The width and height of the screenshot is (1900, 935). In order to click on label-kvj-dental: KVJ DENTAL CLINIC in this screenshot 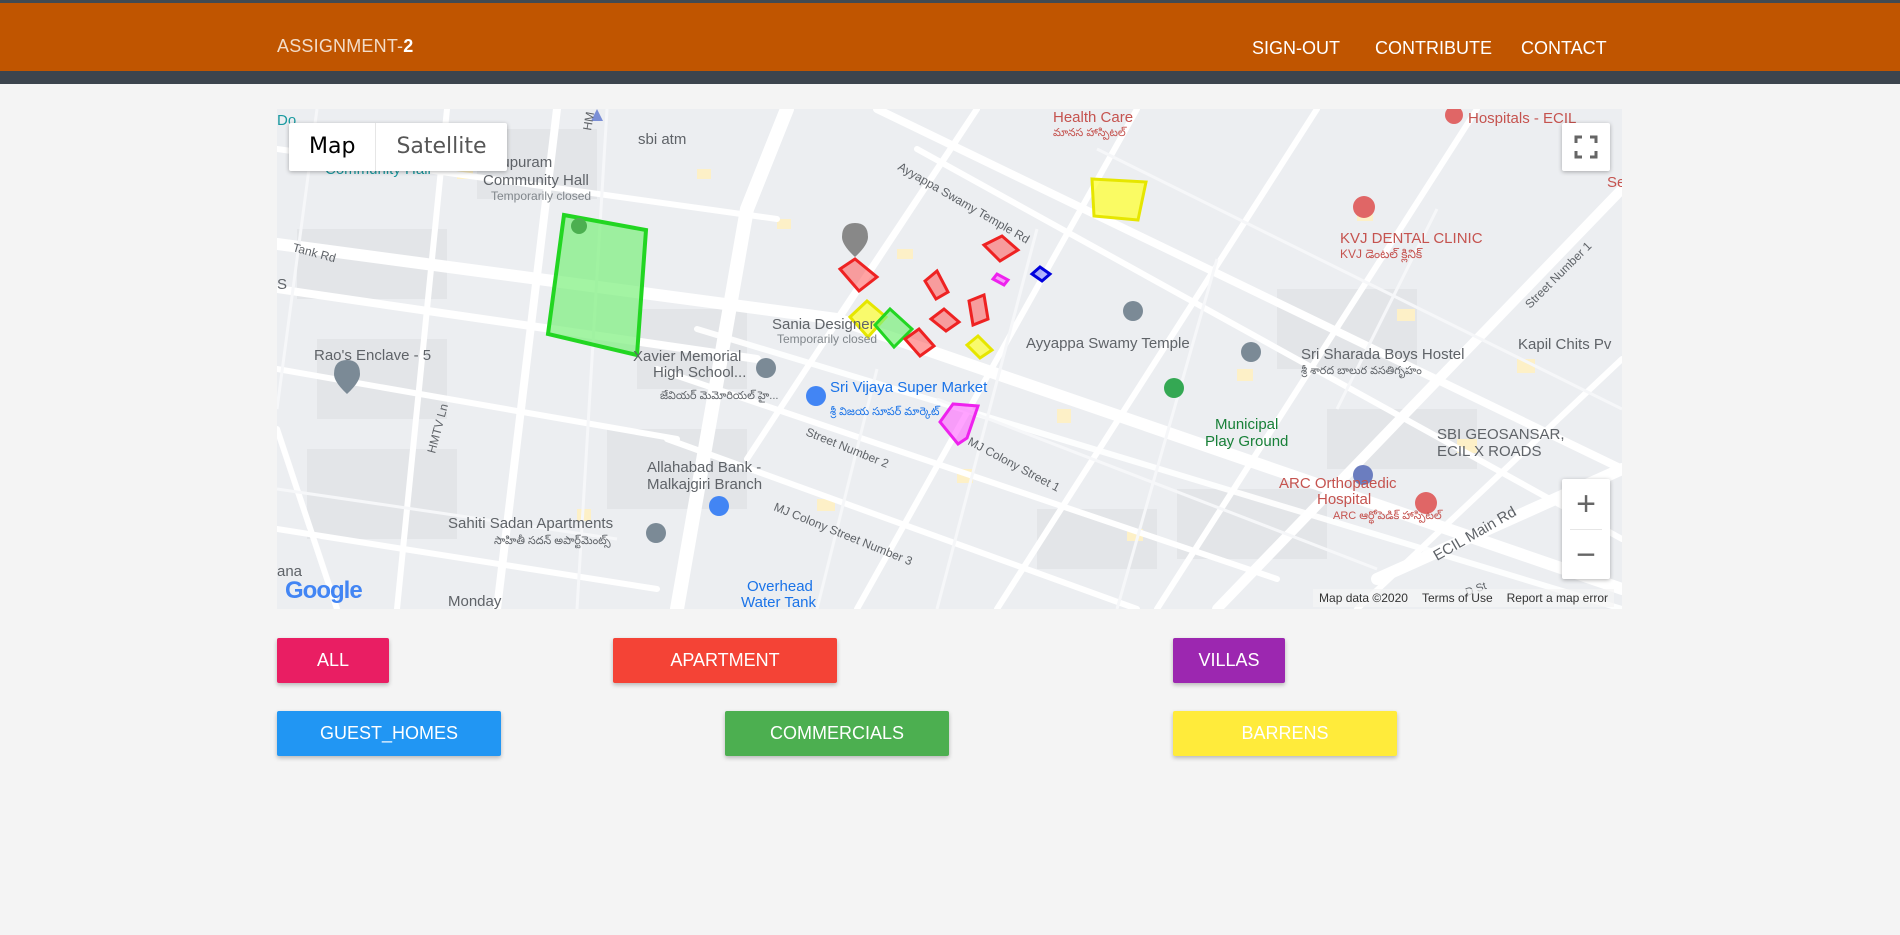, I will do `click(1411, 238)`.